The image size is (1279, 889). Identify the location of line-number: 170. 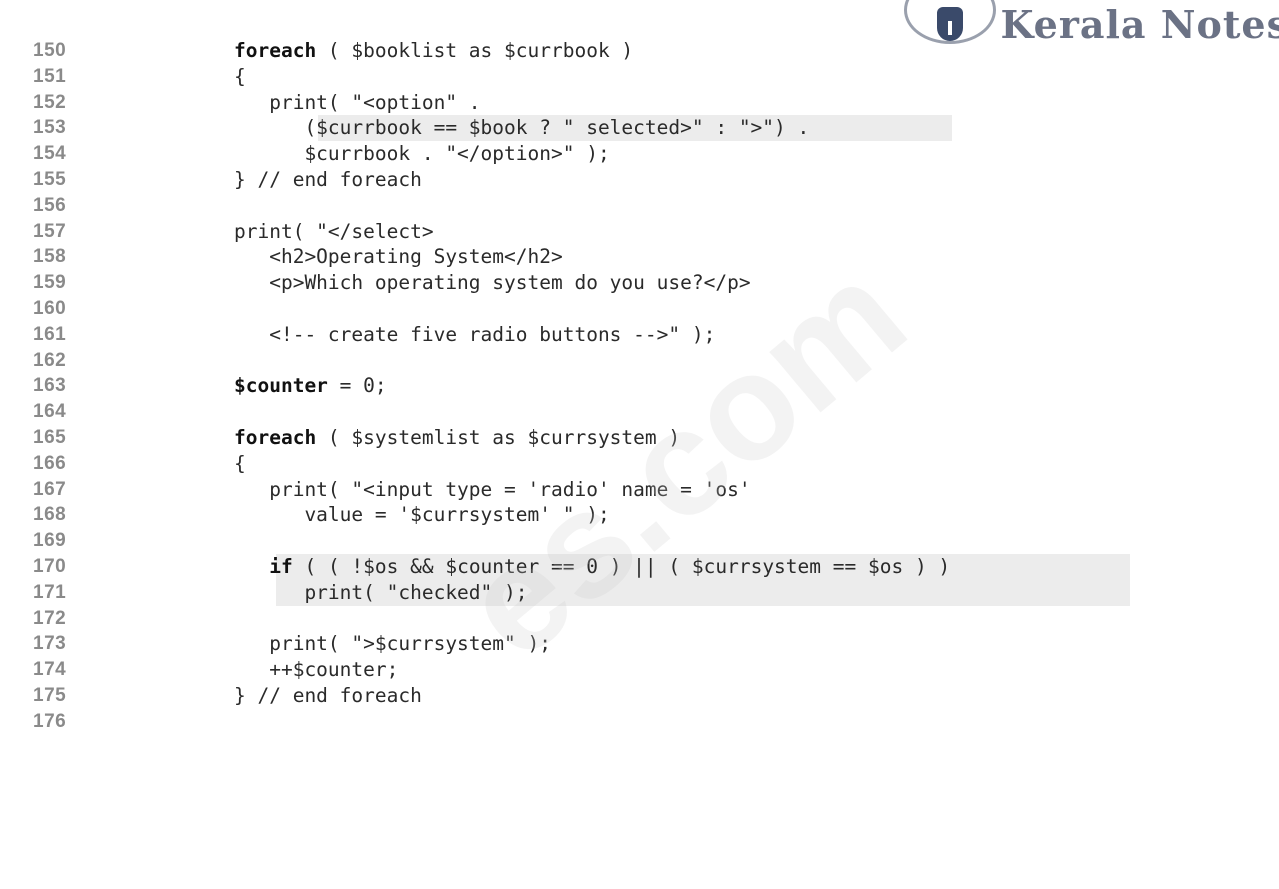
(50, 566).